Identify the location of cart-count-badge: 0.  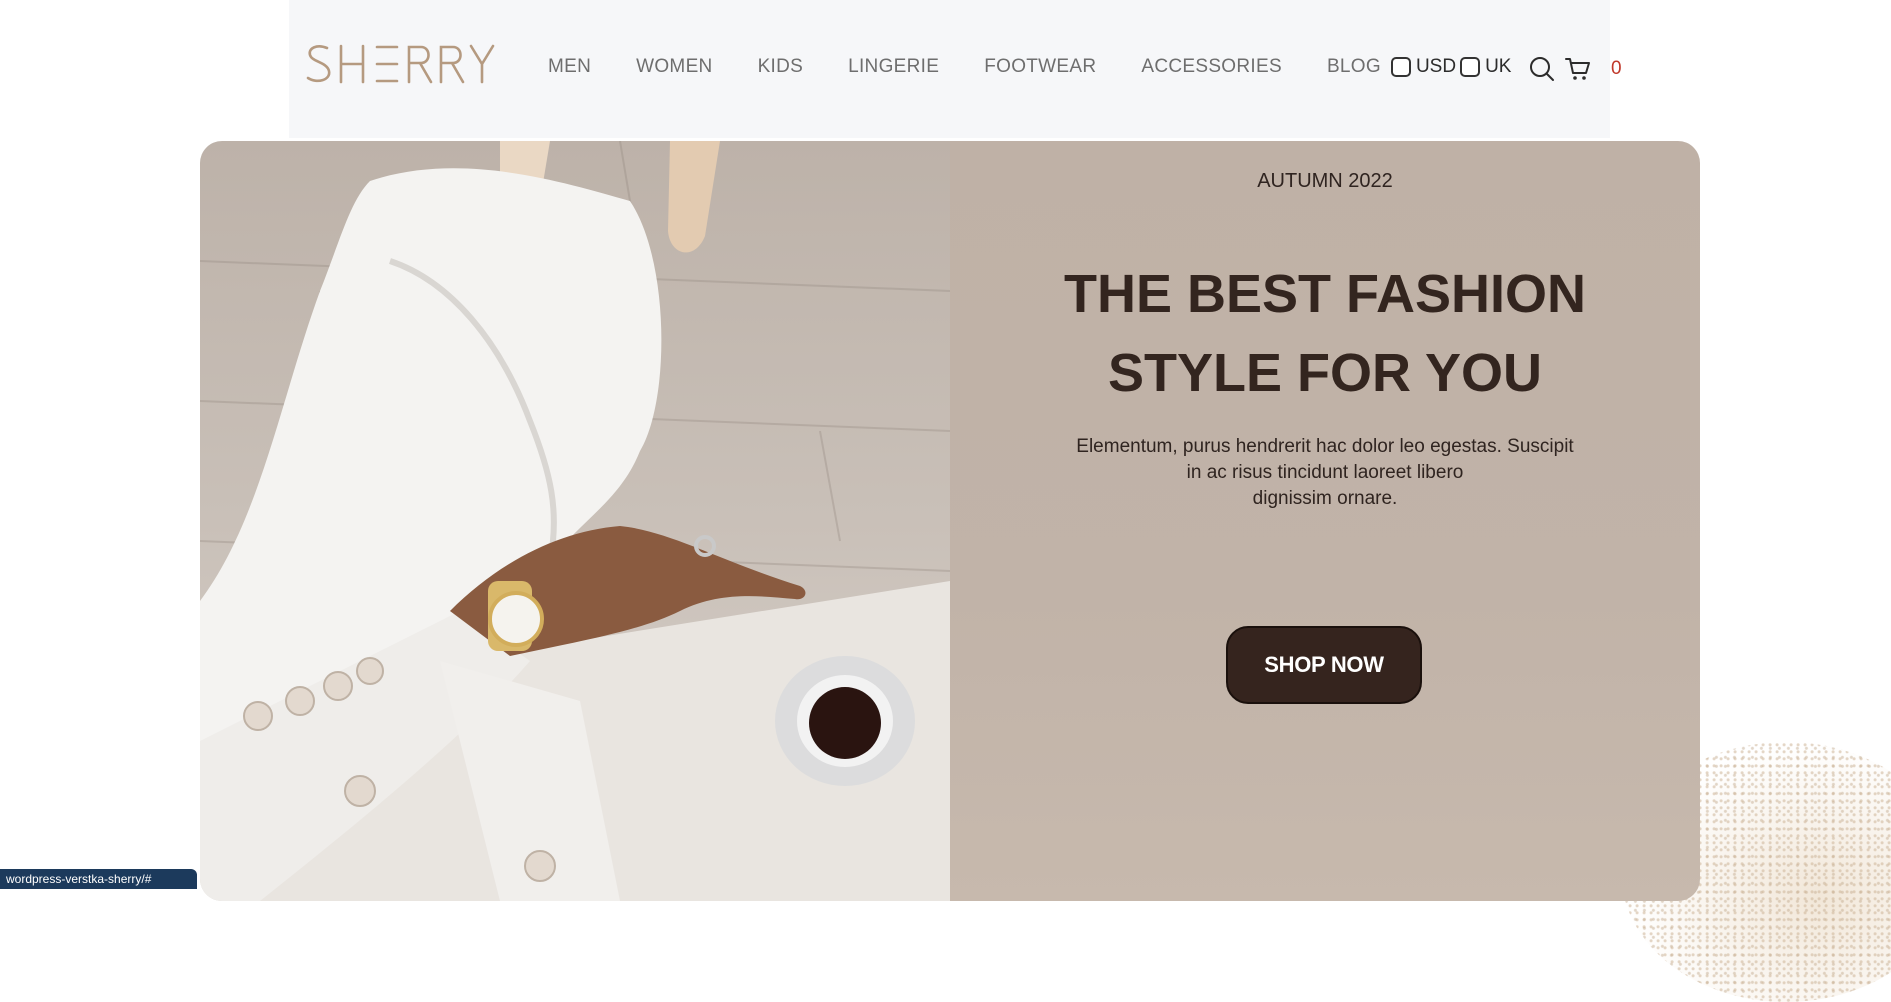
(1616, 69).